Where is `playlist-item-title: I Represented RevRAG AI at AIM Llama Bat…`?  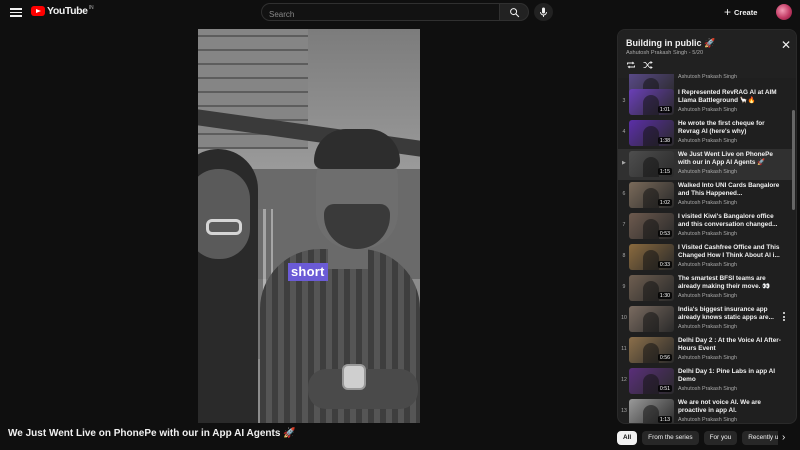 playlist-item-title: I Represented RevRAG AI at AIM Llama Bat… is located at coordinates (732, 97).